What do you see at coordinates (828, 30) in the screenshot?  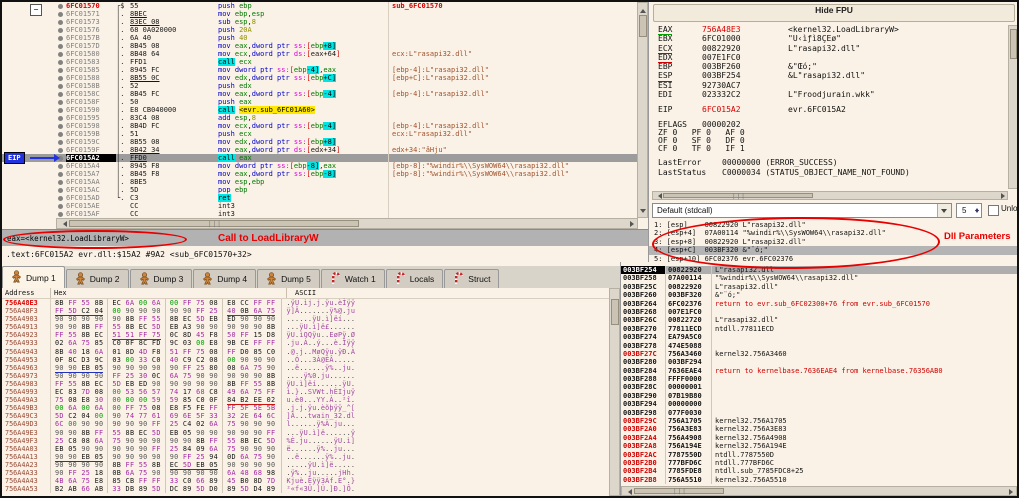 I see `register-row: EAX 756A48E3 <kernel32.LoadLibraryW>` at bounding box center [828, 30].